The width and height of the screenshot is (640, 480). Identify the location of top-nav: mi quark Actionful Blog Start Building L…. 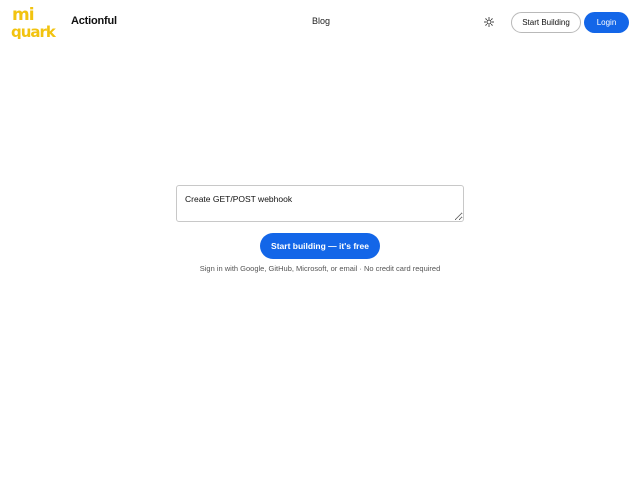
(320, 22).